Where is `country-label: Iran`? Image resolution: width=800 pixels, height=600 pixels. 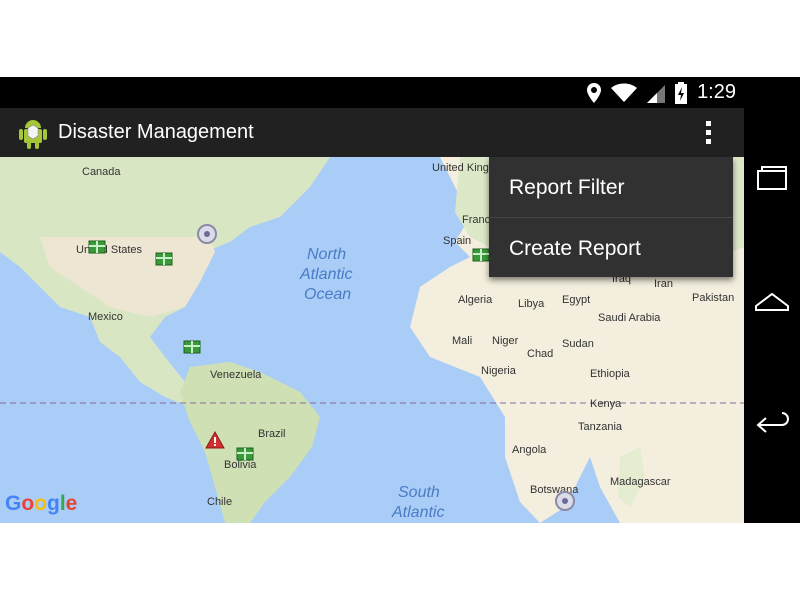 country-label: Iran is located at coordinates (663, 284).